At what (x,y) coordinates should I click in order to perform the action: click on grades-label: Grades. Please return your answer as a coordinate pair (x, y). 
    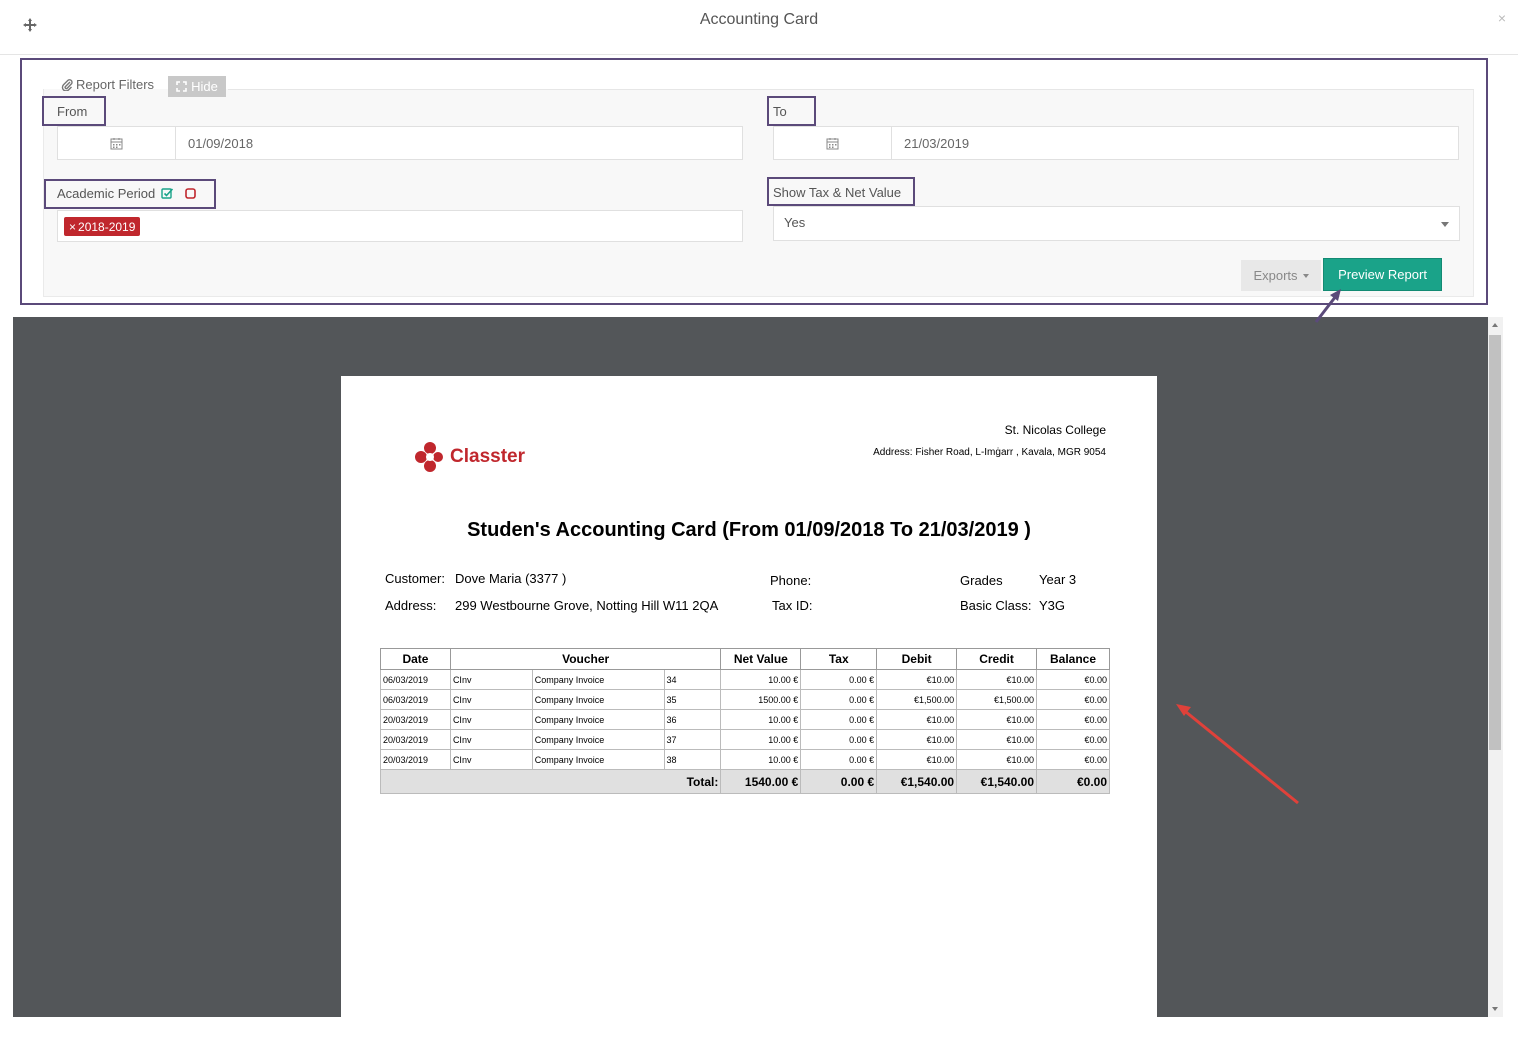
    Looking at the image, I should click on (981, 580).